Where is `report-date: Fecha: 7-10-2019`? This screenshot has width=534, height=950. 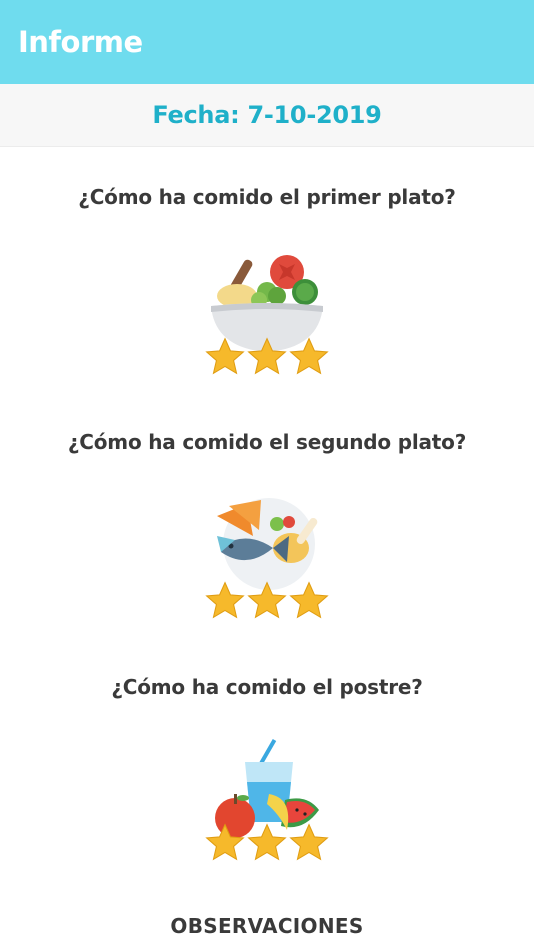 report-date: Fecha: 7-10-2019 is located at coordinates (267, 115).